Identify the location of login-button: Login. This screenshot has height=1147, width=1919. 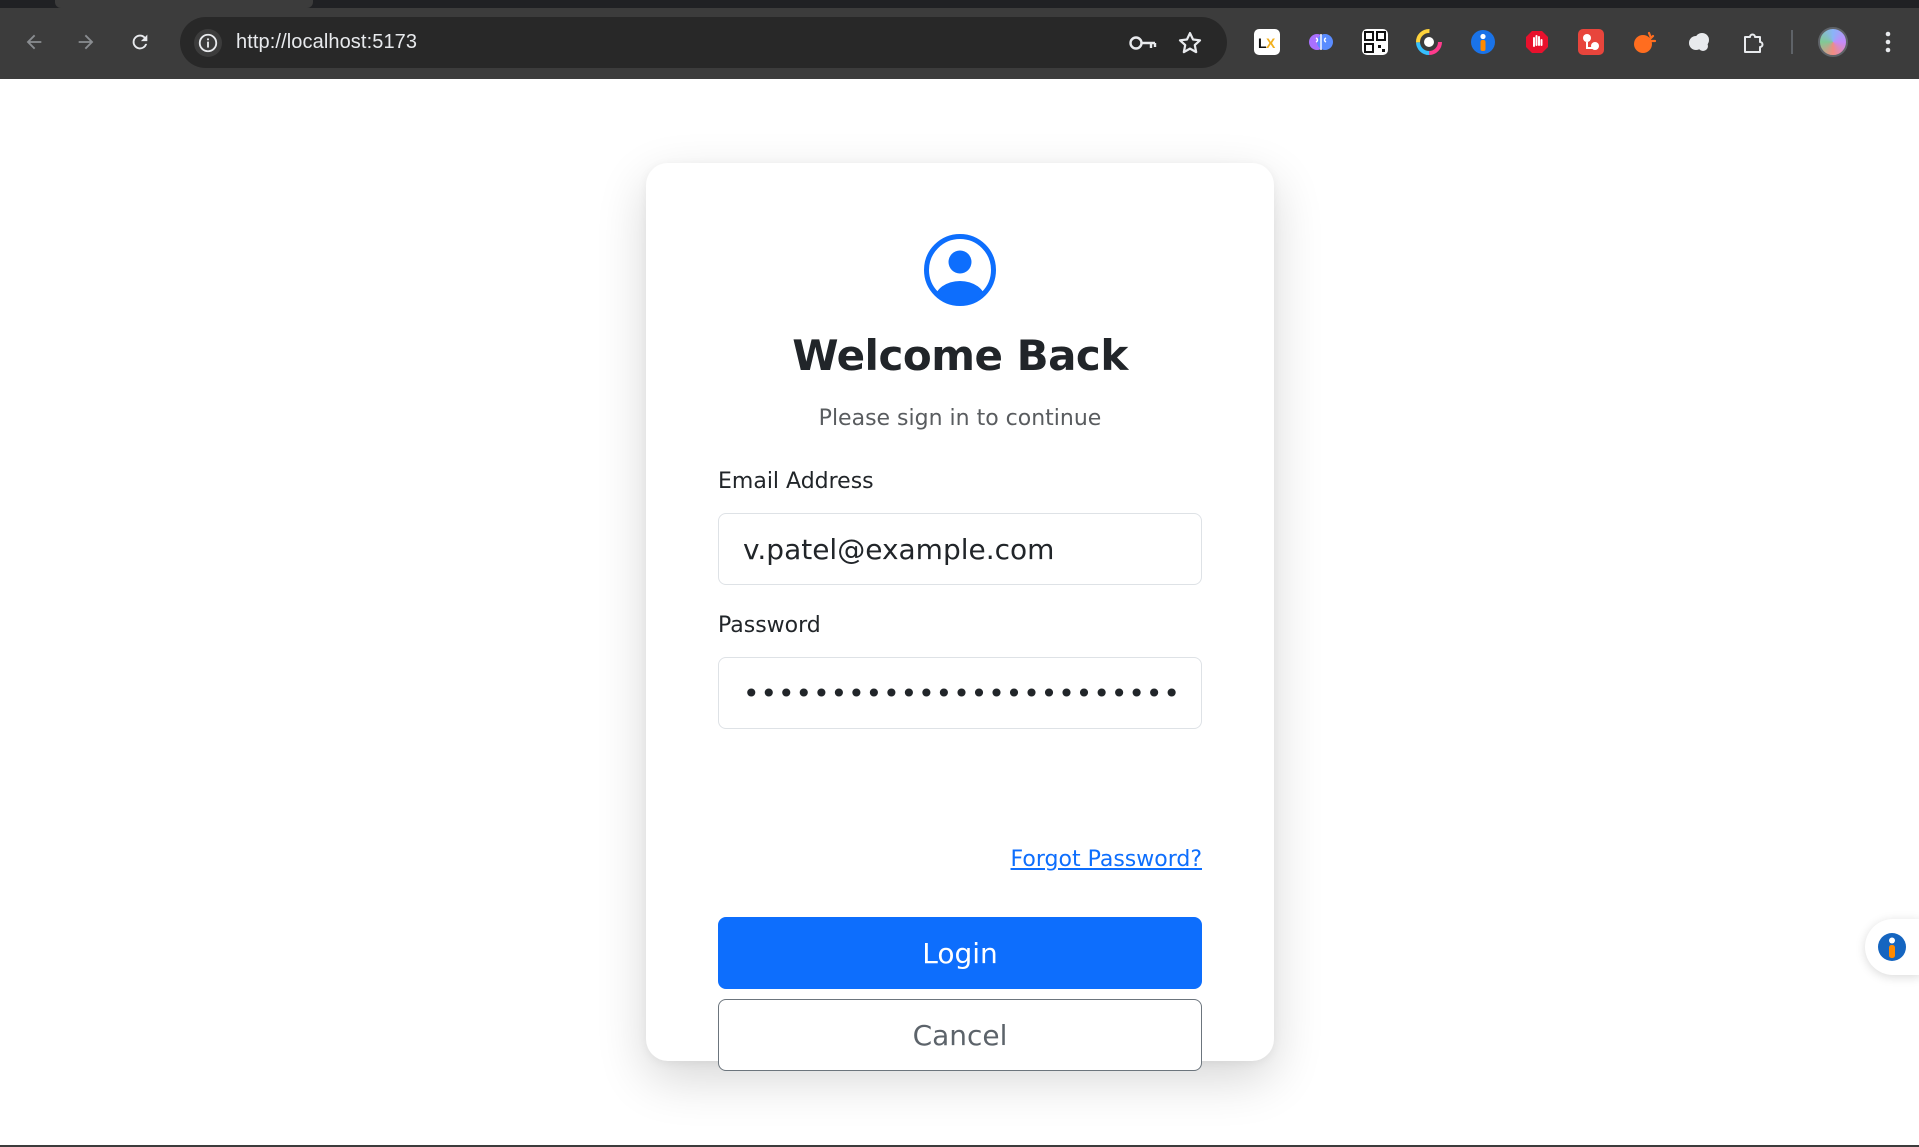
(960, 953).